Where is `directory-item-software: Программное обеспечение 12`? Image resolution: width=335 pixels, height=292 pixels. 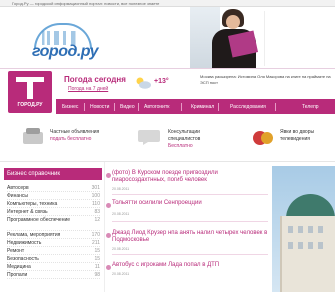
directory-item-software: Программное обеспечение 12 is located at coordinates (53, 224).